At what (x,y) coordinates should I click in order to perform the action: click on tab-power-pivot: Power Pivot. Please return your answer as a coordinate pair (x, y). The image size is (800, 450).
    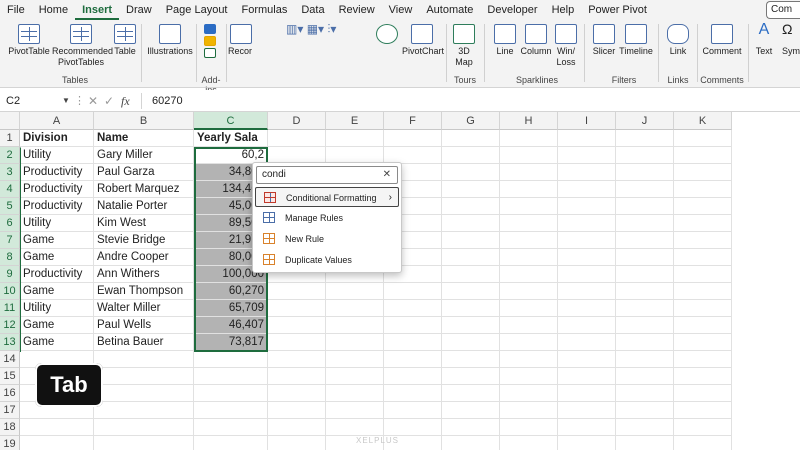
    Looking at the image, I should click on (617, 10).